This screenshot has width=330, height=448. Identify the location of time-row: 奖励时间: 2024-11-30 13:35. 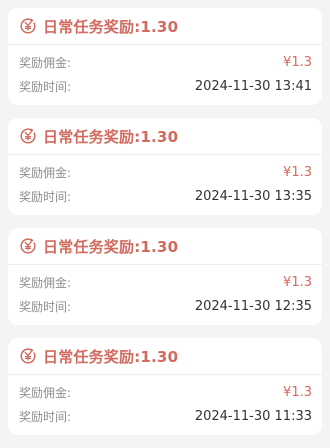
(165, 196).